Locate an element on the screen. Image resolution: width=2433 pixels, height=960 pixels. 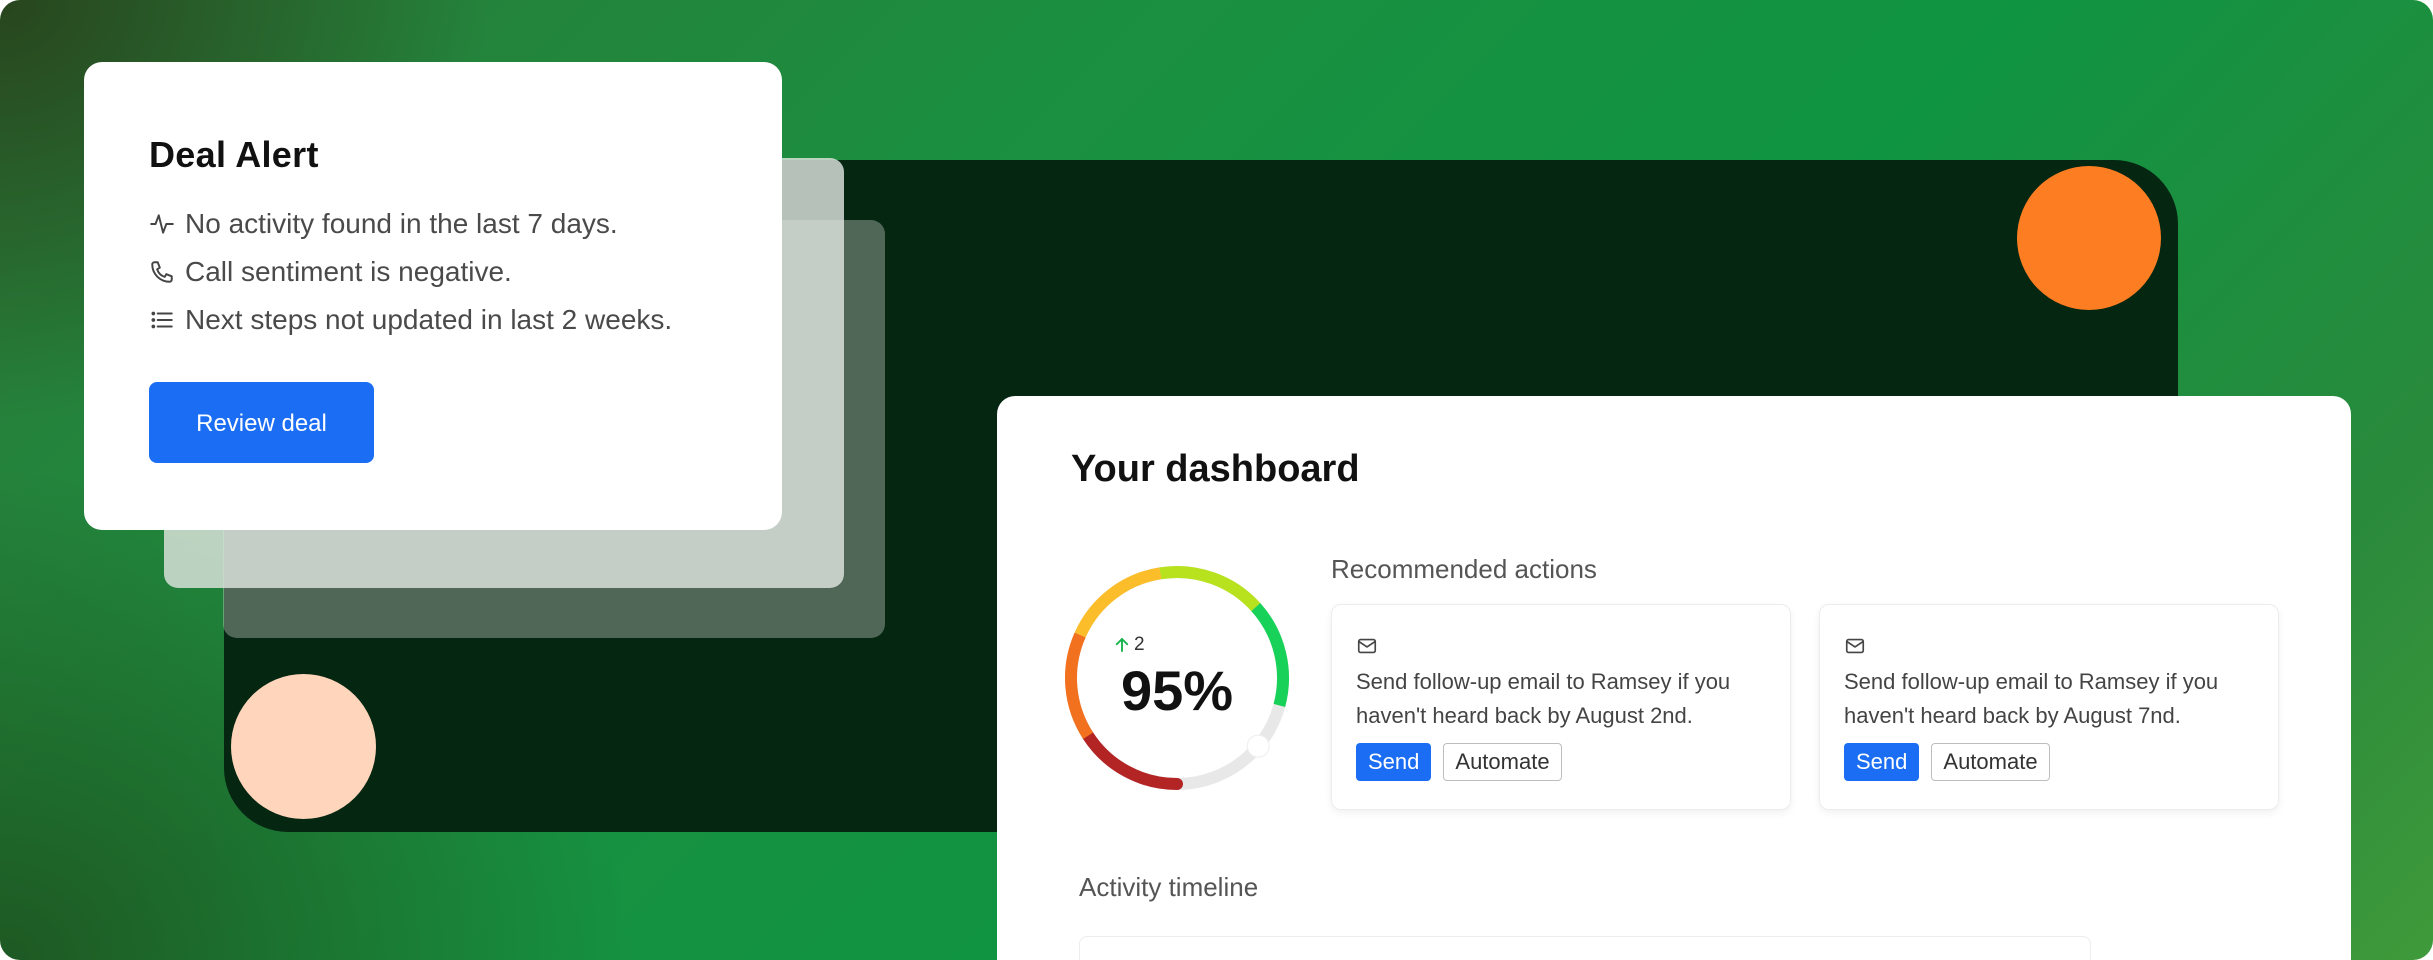
gauge-knob is located at coordinates (1258, 746).